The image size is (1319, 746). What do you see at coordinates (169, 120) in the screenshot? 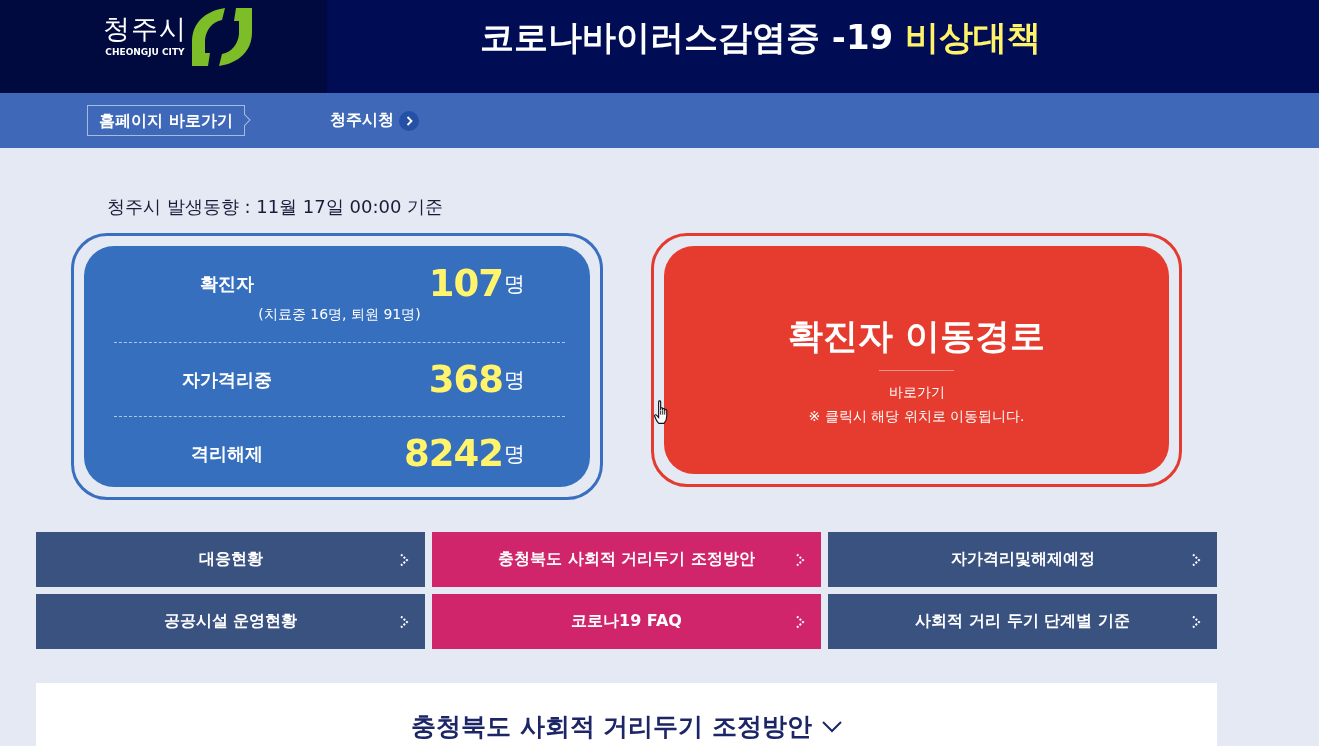
I see `homepage-link: 홈페이지 바로가기` at bounding box center [169, 120].